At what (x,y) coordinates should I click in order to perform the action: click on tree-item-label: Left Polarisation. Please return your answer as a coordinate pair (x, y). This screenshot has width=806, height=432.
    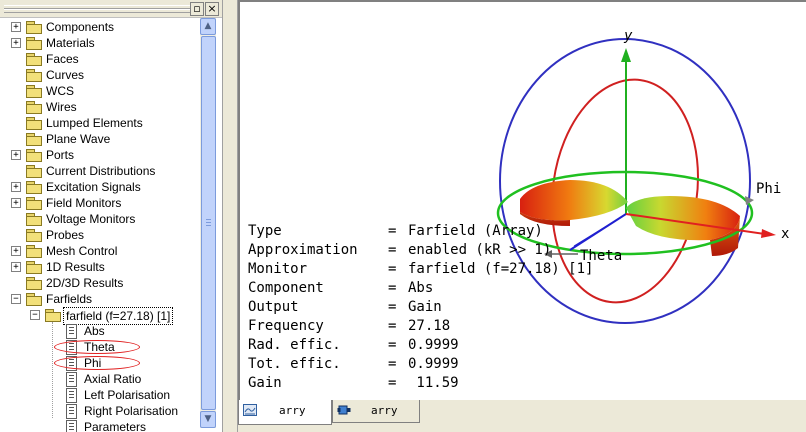
    Looking at the image, I should click on (127, 395).